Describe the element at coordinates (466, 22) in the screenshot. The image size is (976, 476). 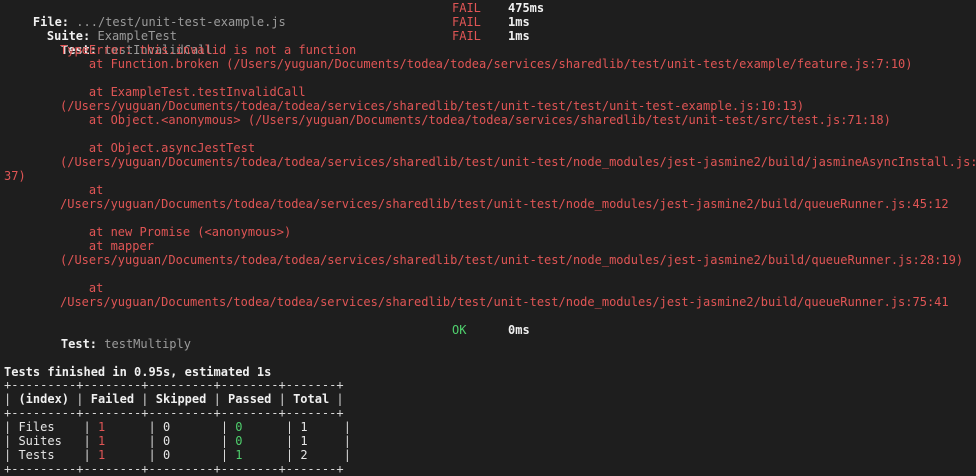
I see `suite-status: FAIL` at that location.